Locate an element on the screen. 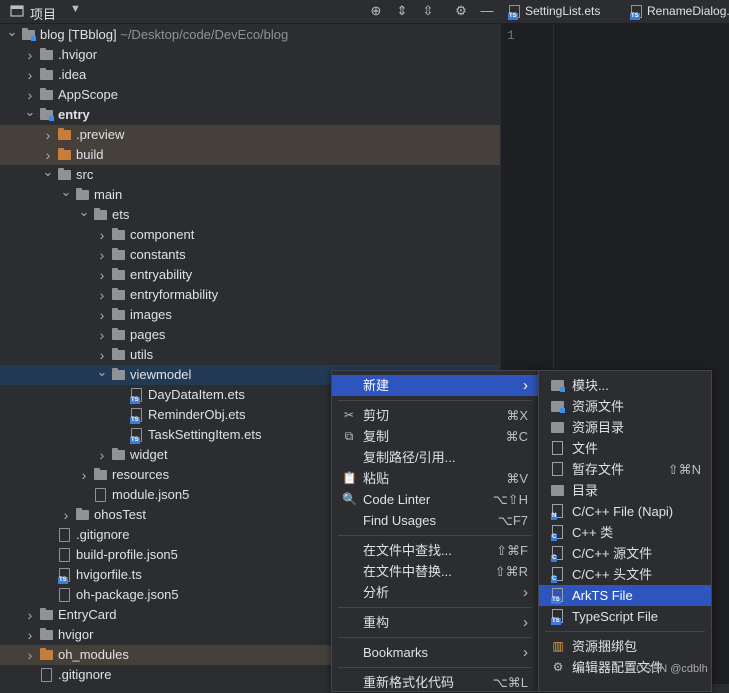 This screenshot has height=693, width=729. menu-item: C++ 类 is located at coordinates (625, 532).